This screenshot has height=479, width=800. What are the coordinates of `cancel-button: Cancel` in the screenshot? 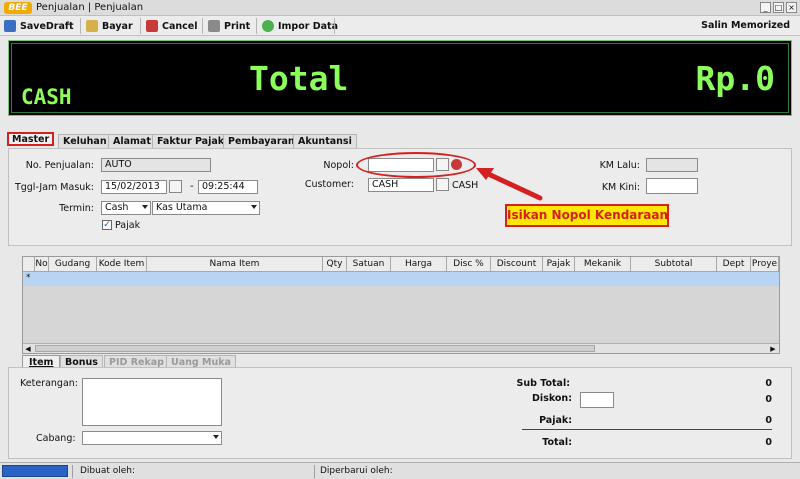 It's located at (171, 26).